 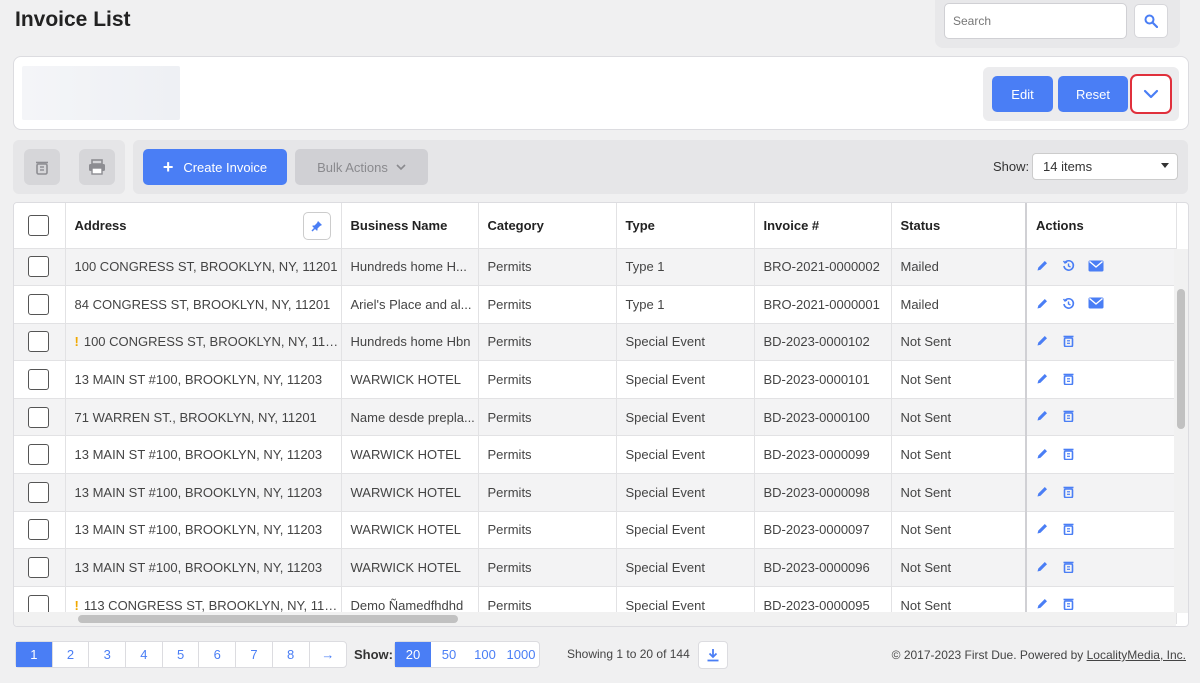 What do you see at coordinates (215, 167) in the screenshot?
I see `create-invoice-button: + Create Invoice` at bounding box center [215, 167].